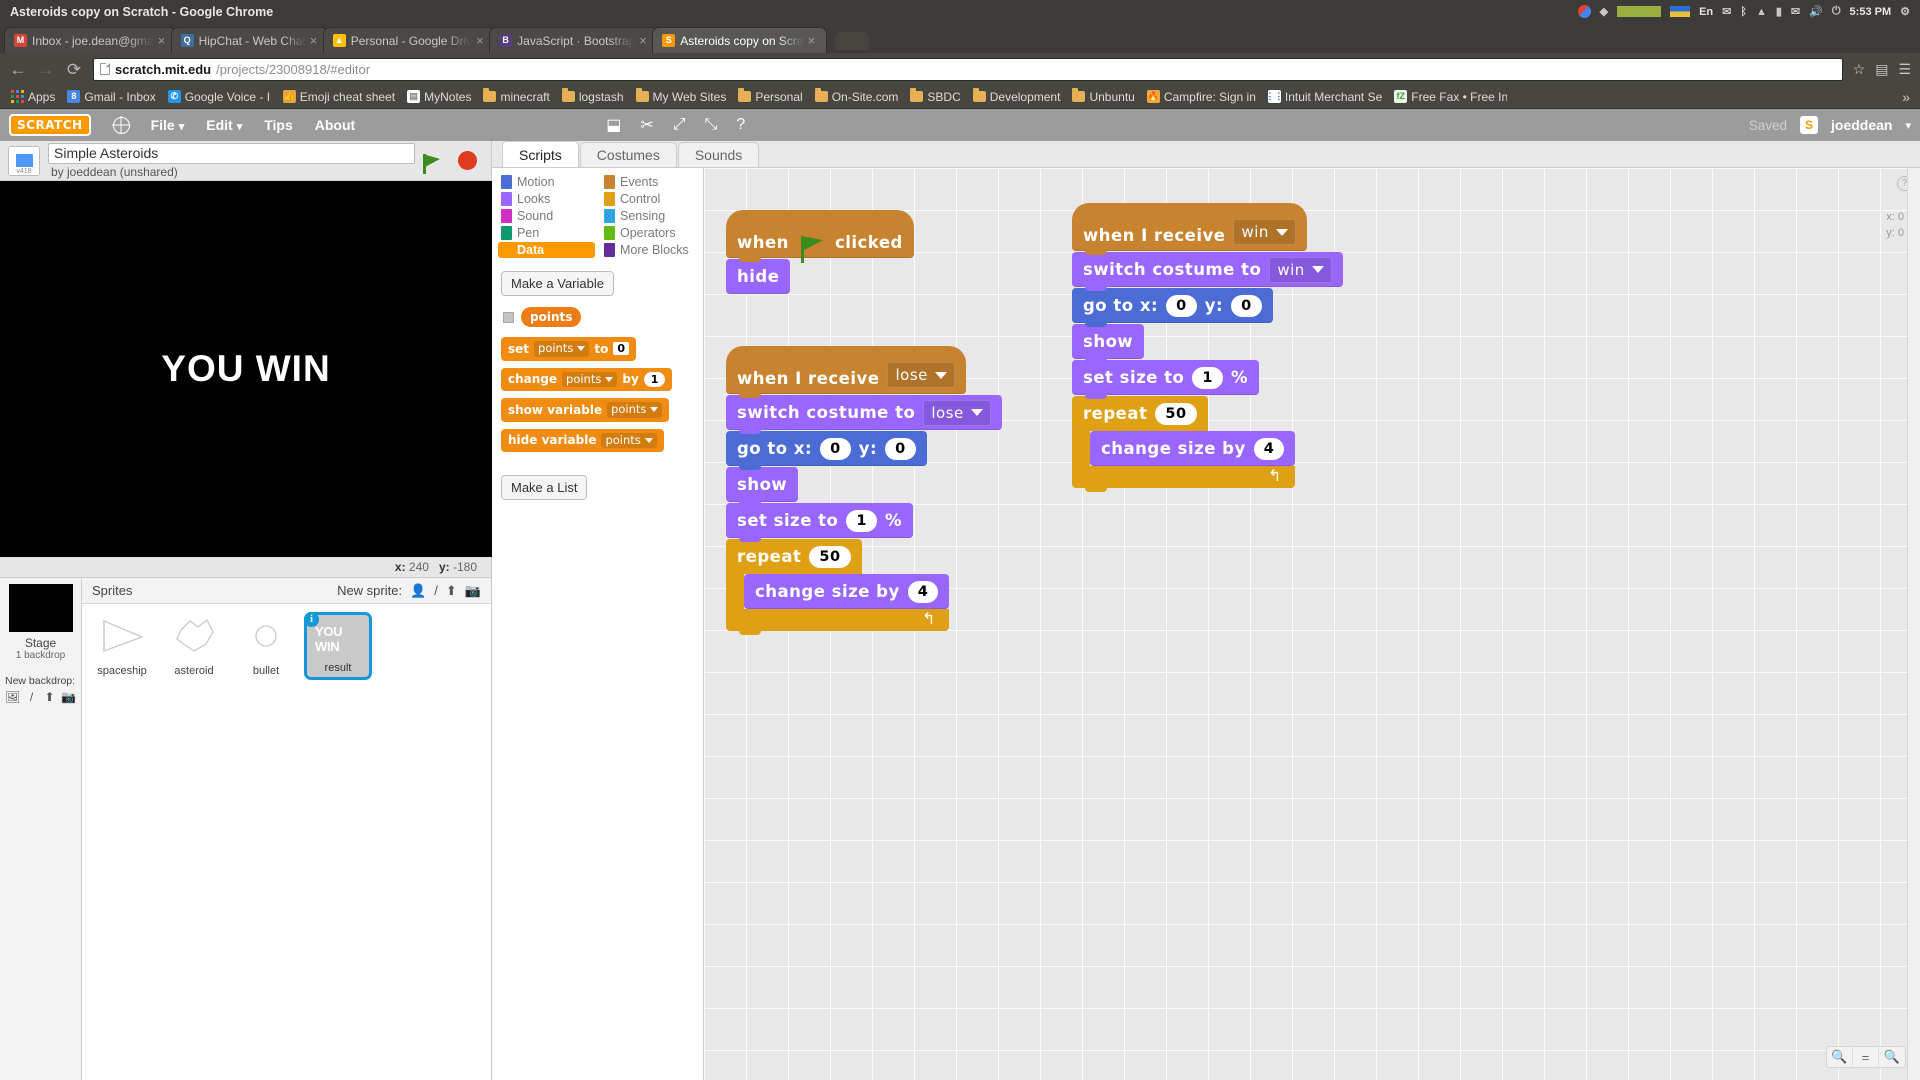 This screenshot has width=1920, height=1080. I want to click on os-tray-volume-icon: 🔊, so click(1816, 11).